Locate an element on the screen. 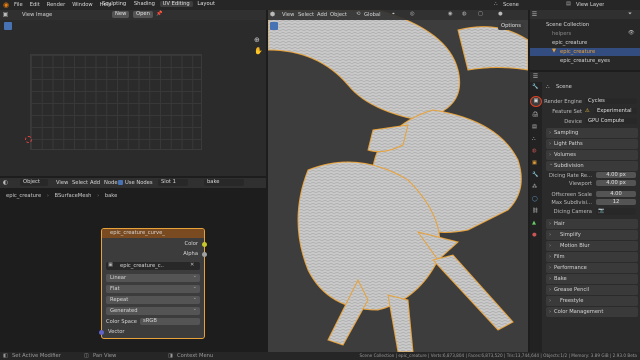 The height and width of the screenshot is (360, 640). scene-collection-label: Scene Collection is located at coordinates (567, 25).